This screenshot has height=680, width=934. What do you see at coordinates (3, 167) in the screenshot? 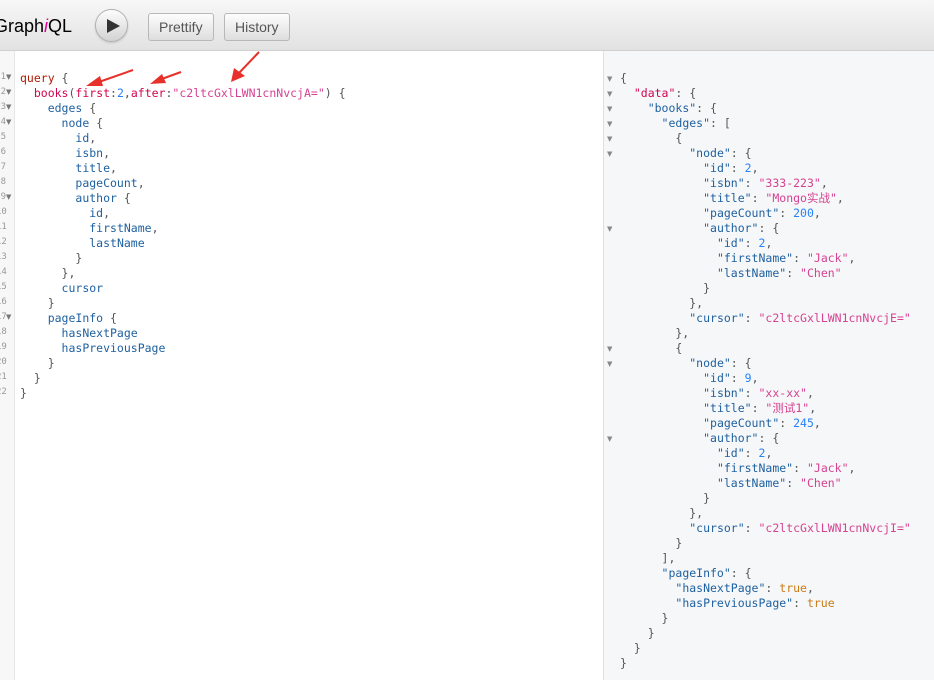
I see `line-number: 7` at bounding box center [3, 167].